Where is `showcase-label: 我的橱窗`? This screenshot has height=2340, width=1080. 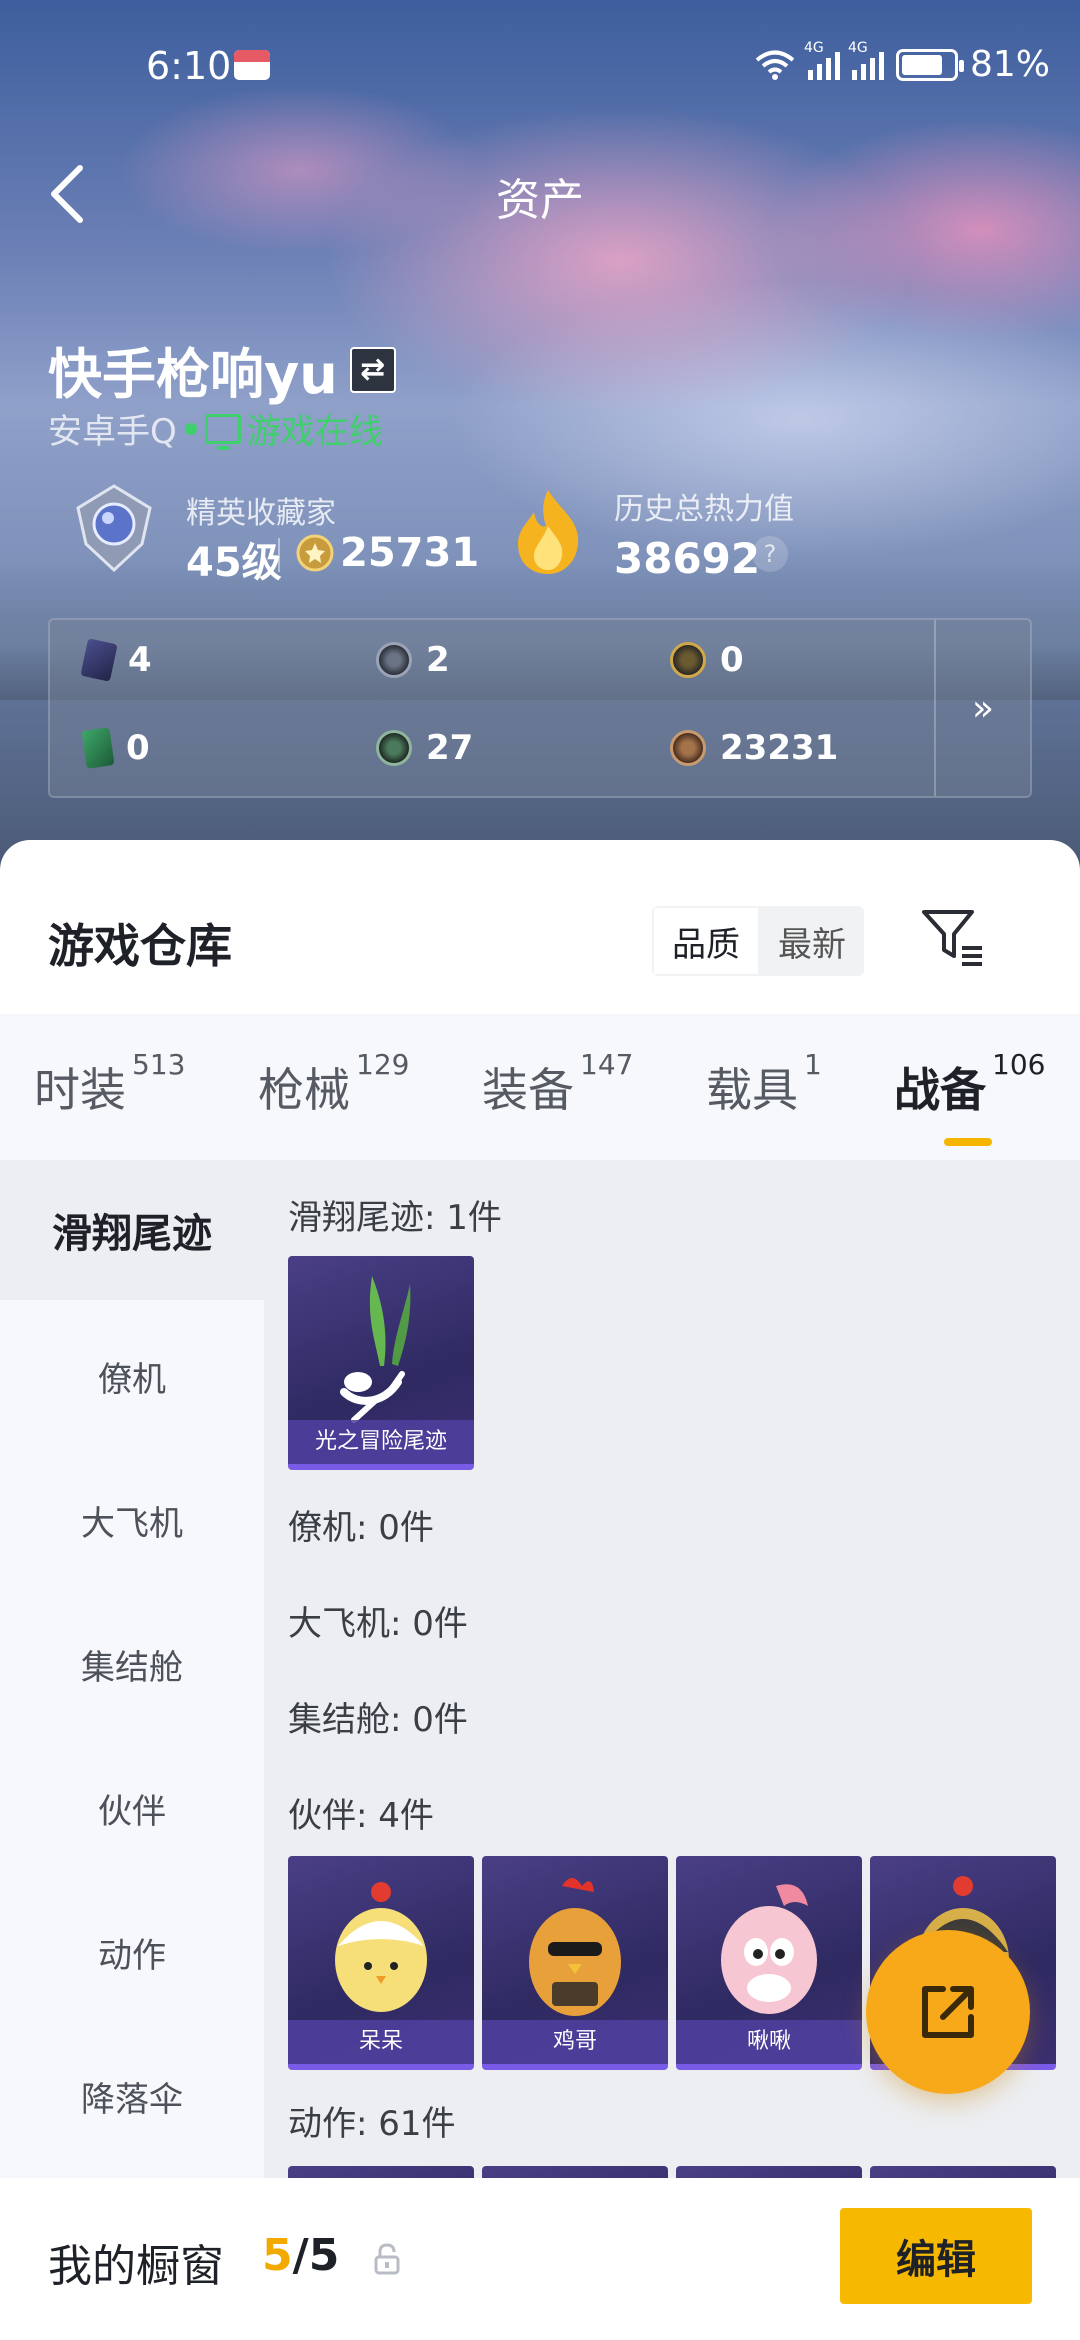
showcase-label: 我的橱窗 is located at coordinates (136, 2266).